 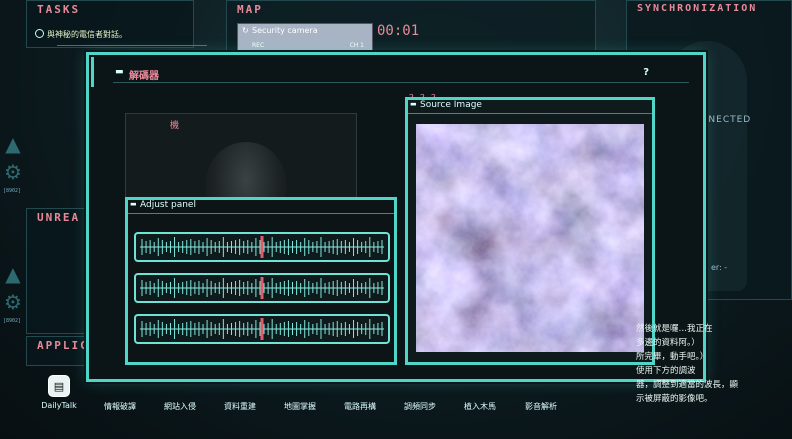 I want to click on dialog-line: 器，調整到適當的波長，顯, so click(x=687, y=385).